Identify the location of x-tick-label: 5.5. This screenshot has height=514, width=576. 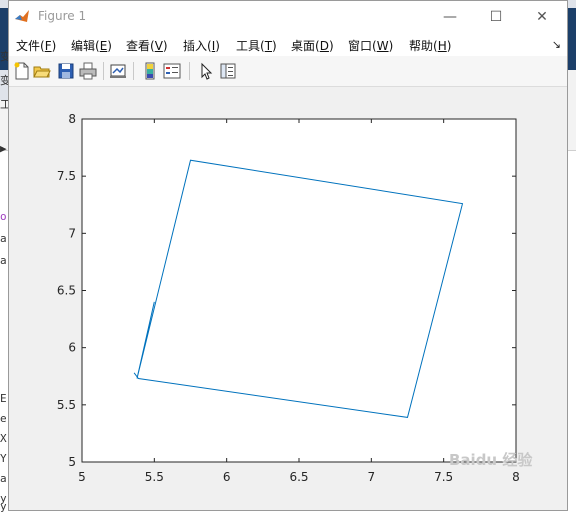
(154, 477).